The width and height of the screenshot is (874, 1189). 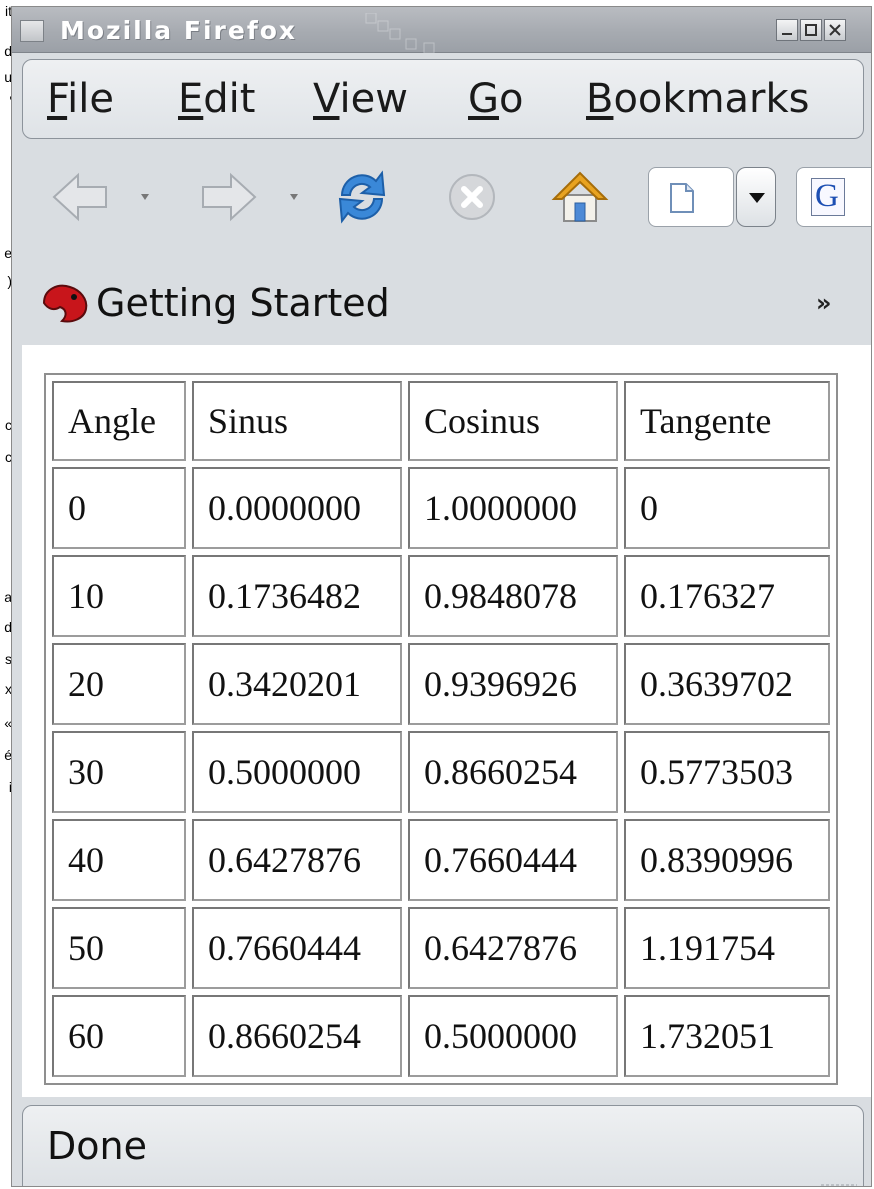 I want to click on column-header: Cosinus, so click(x=513, y=421).